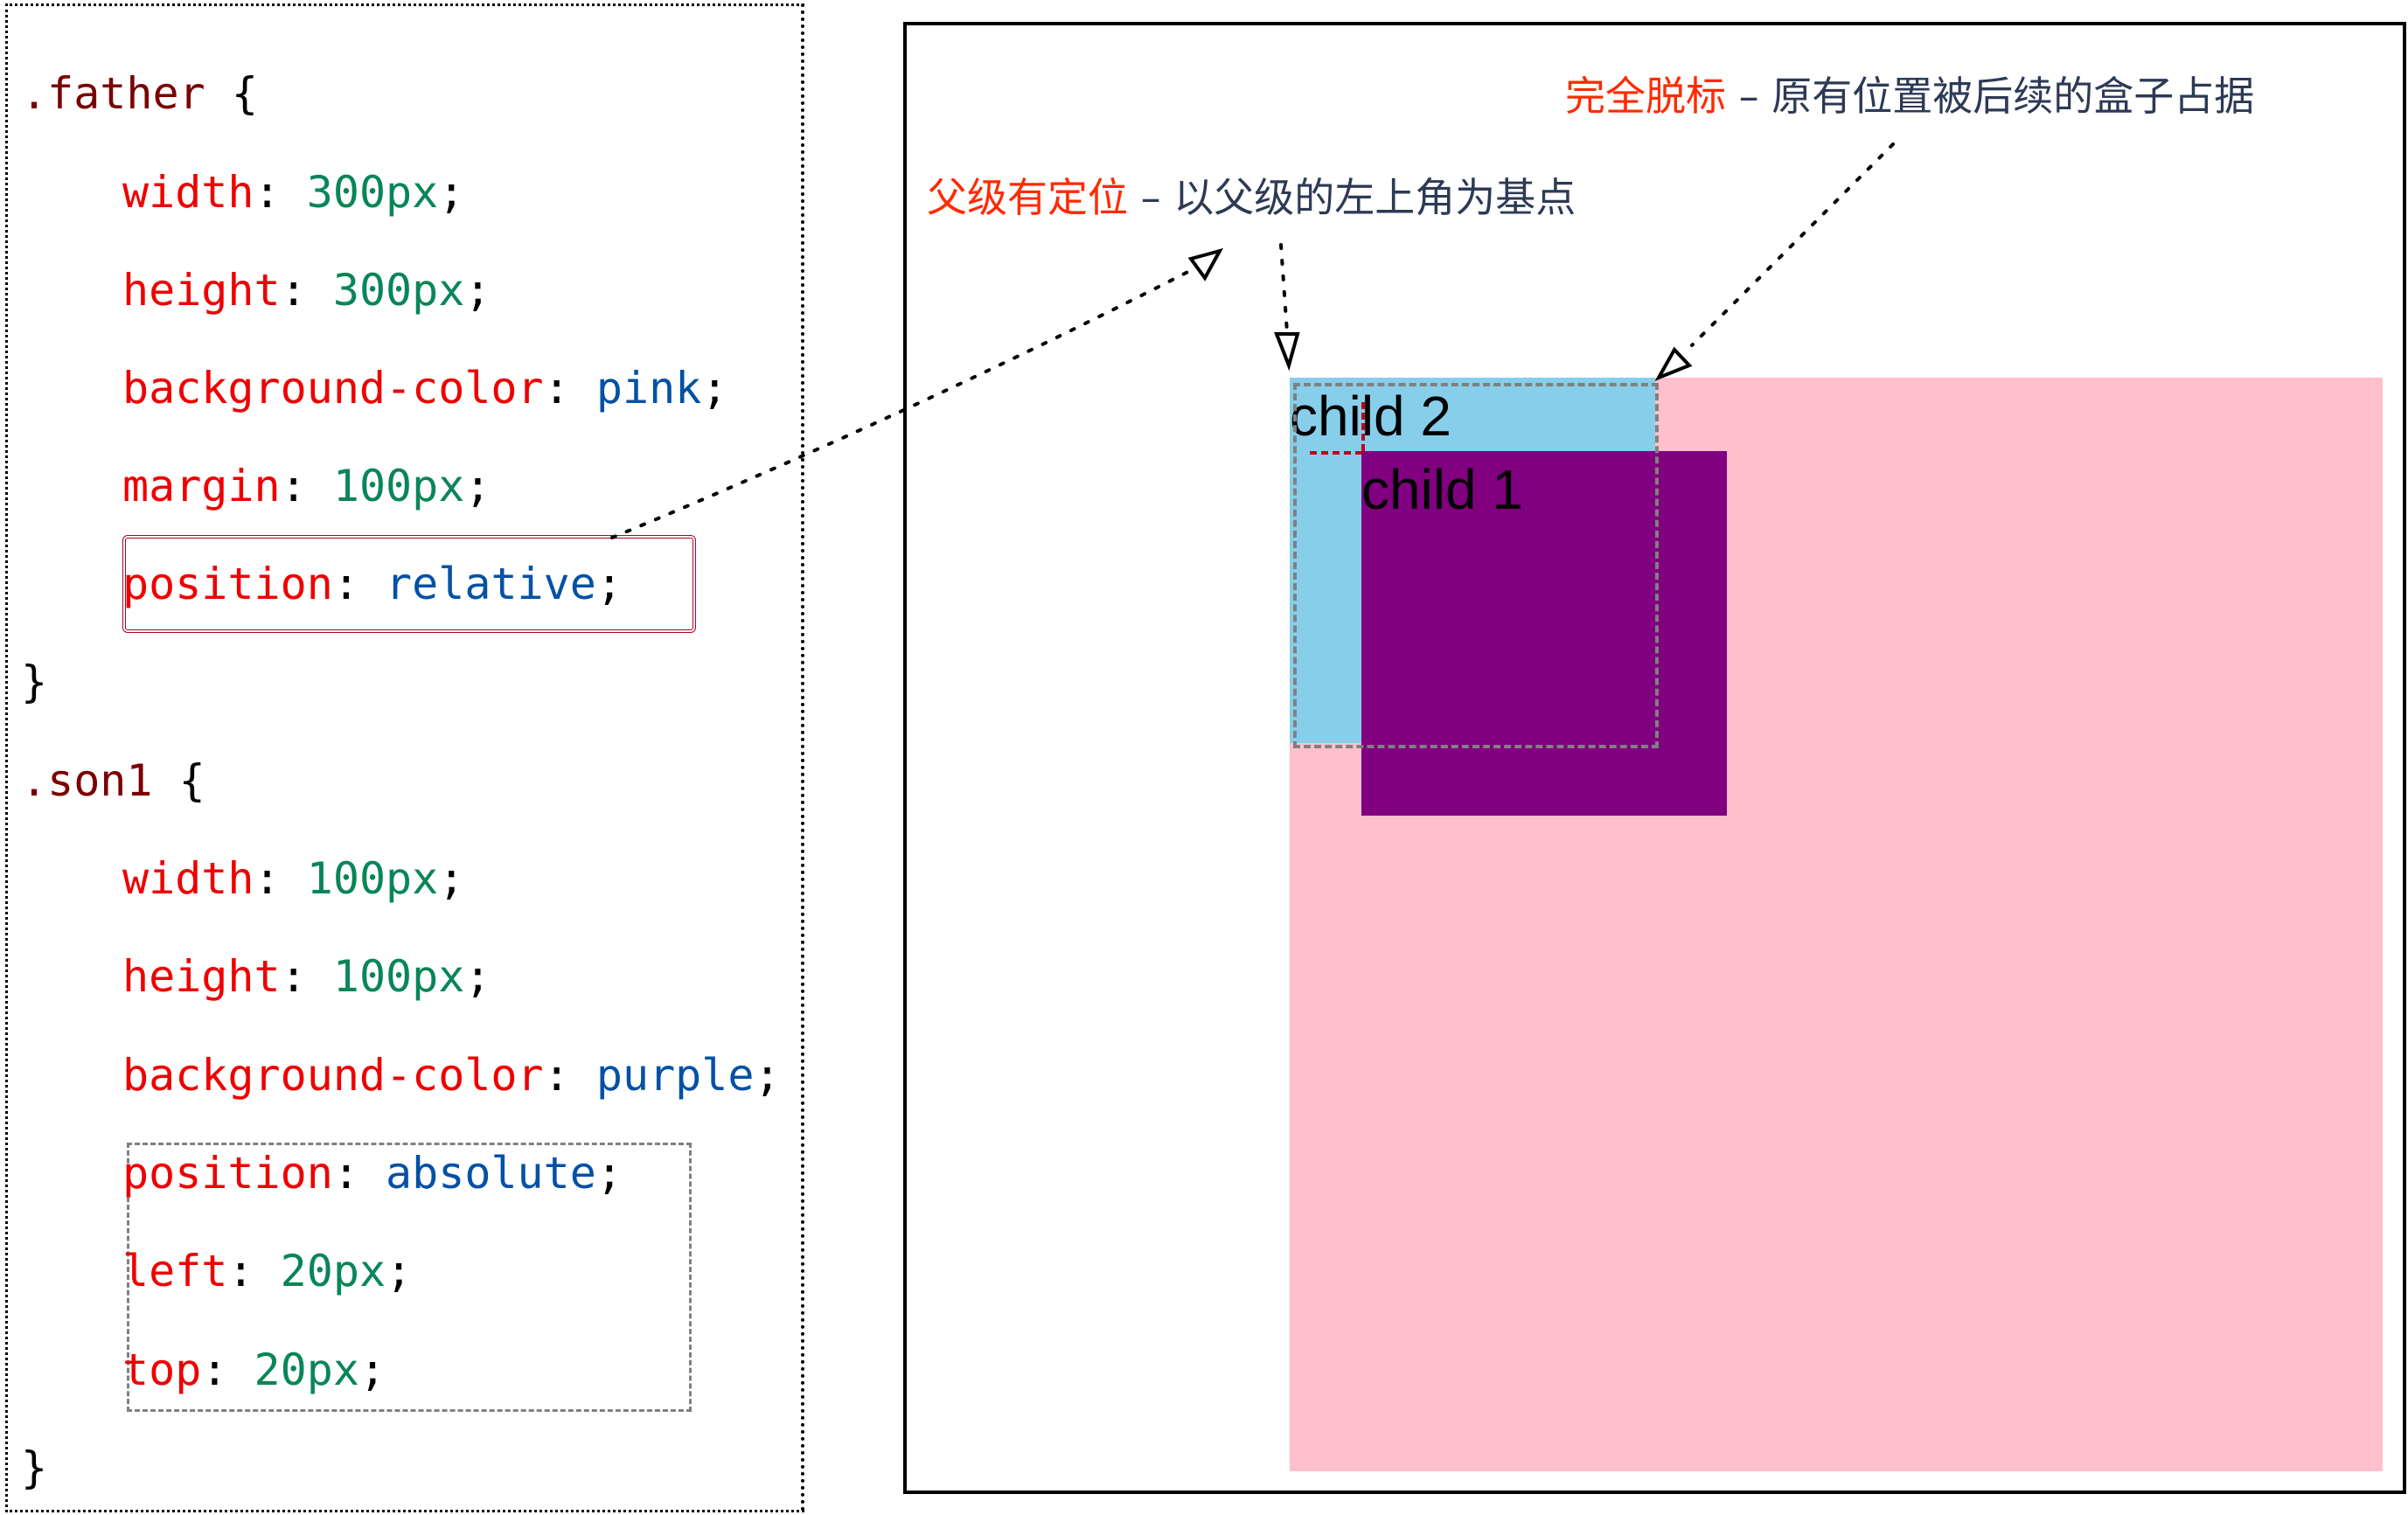 The height and width of the screenshot is (1515, 2408). Describe the element at coordinates (87, 780) in the screenshot. I see `son1-selector: .son1` at that location.